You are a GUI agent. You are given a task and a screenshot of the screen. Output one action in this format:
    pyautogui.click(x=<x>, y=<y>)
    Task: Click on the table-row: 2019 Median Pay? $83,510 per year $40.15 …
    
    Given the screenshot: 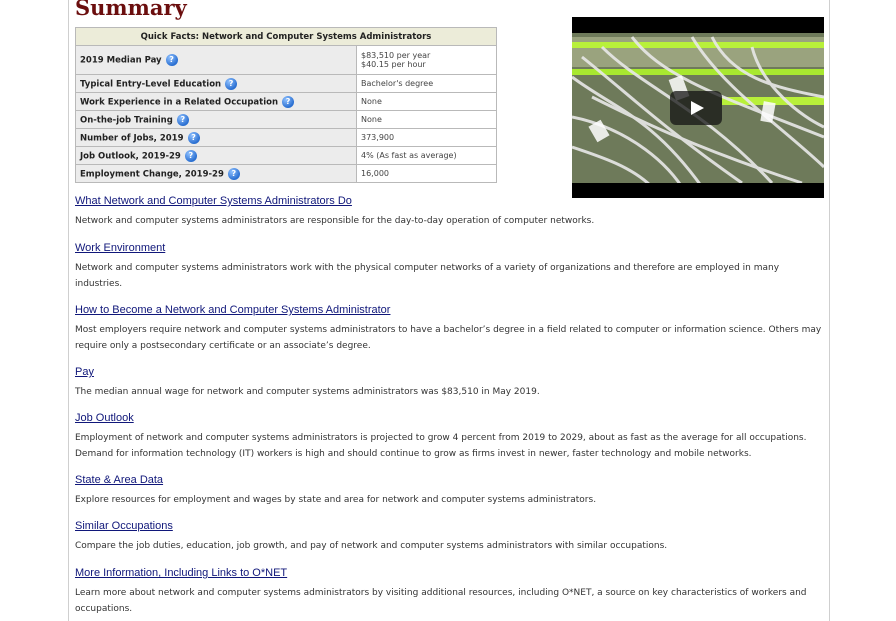 What is the action you would take?
    pyautogui.click(x=286, y=60)
    